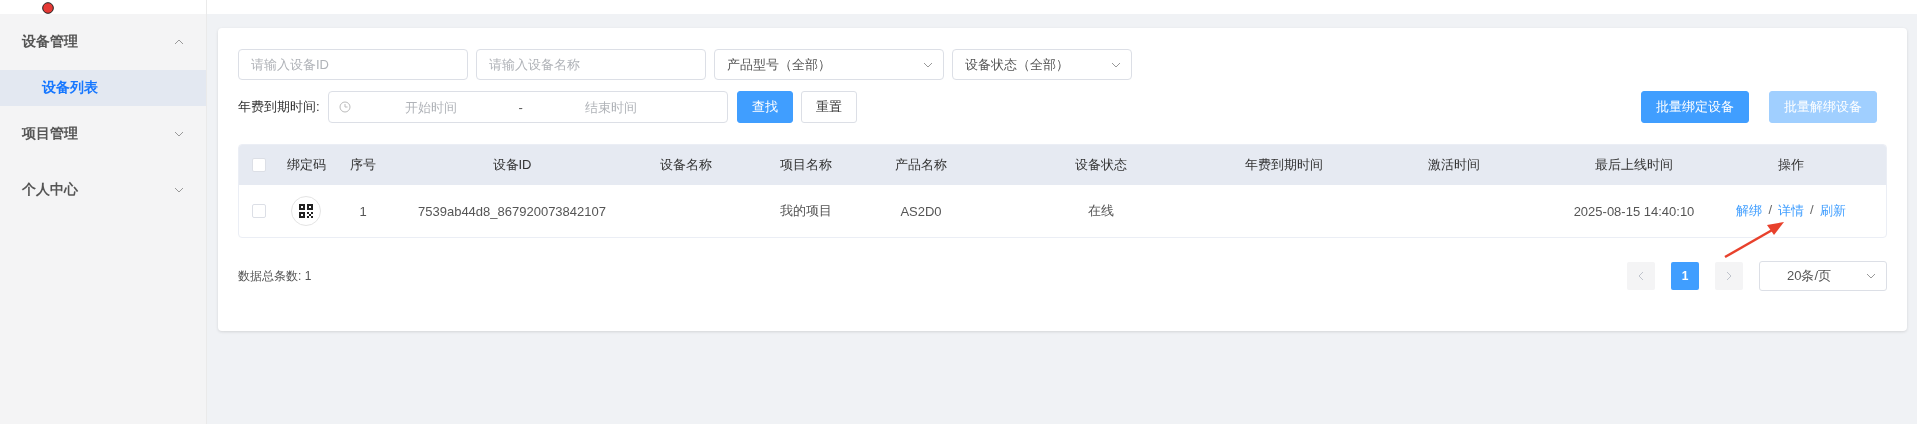 The image size is (1917, 424). I want to click on page-size-select: 20条/页, so click(1823, 276).